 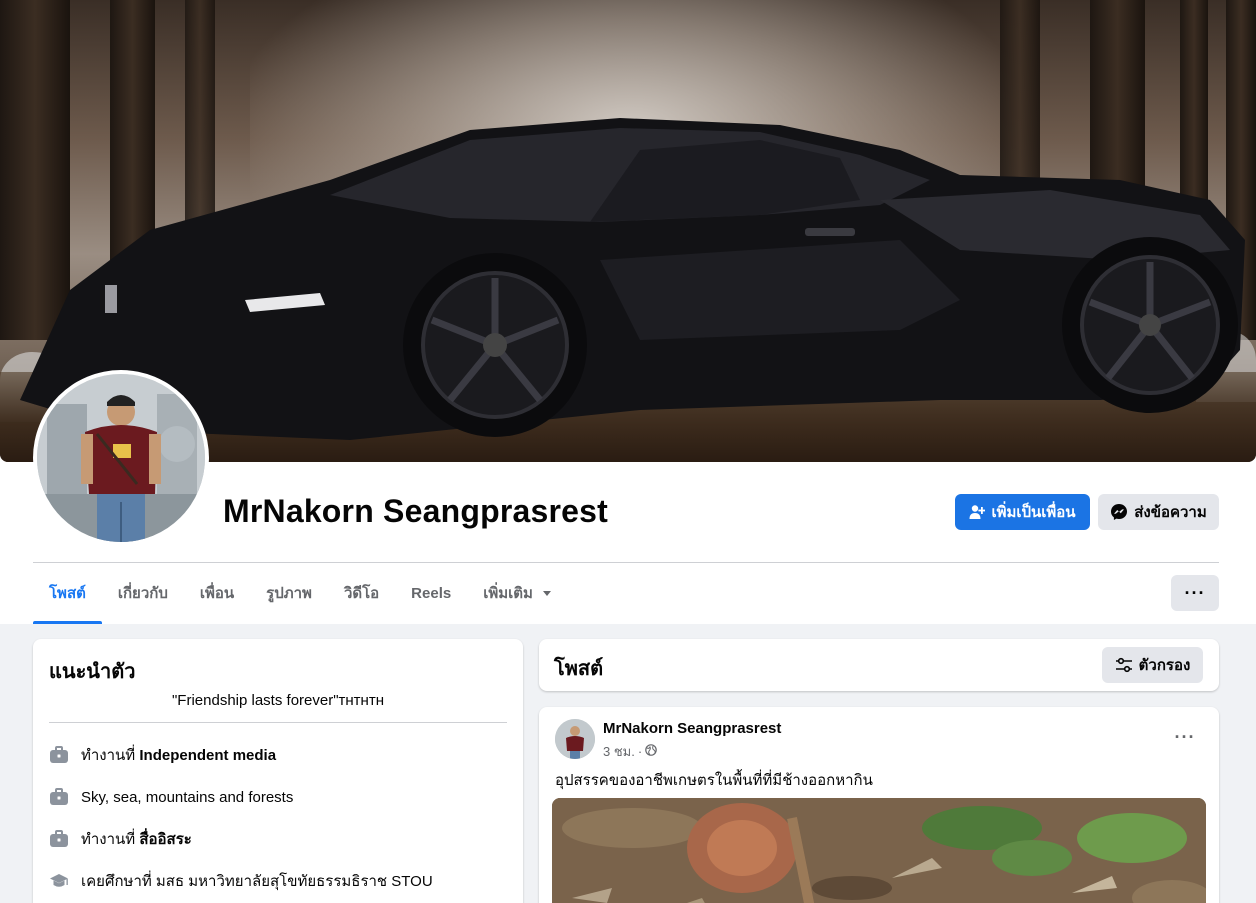 I want to click on person-photo, so click(x=121, y=458).